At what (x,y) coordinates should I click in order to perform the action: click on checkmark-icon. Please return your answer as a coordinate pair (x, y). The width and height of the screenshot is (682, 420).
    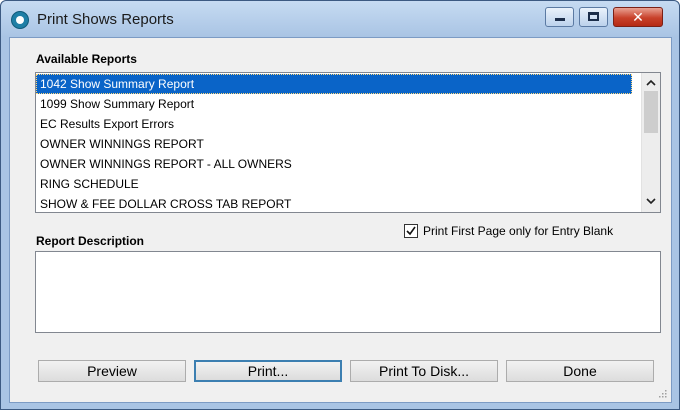
    Looking at the image, I should click on (411, 231).